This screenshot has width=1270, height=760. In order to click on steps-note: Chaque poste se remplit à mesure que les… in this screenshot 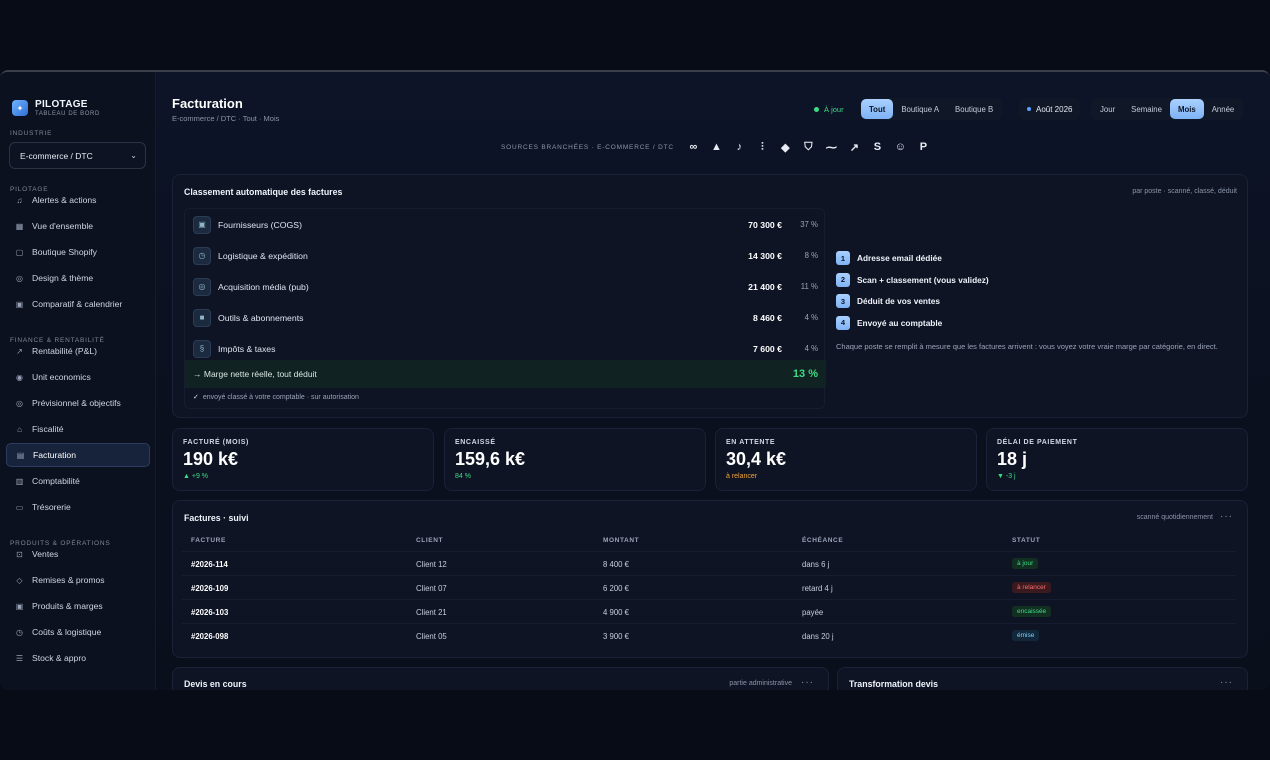, I will do `click(1027, 346)`.